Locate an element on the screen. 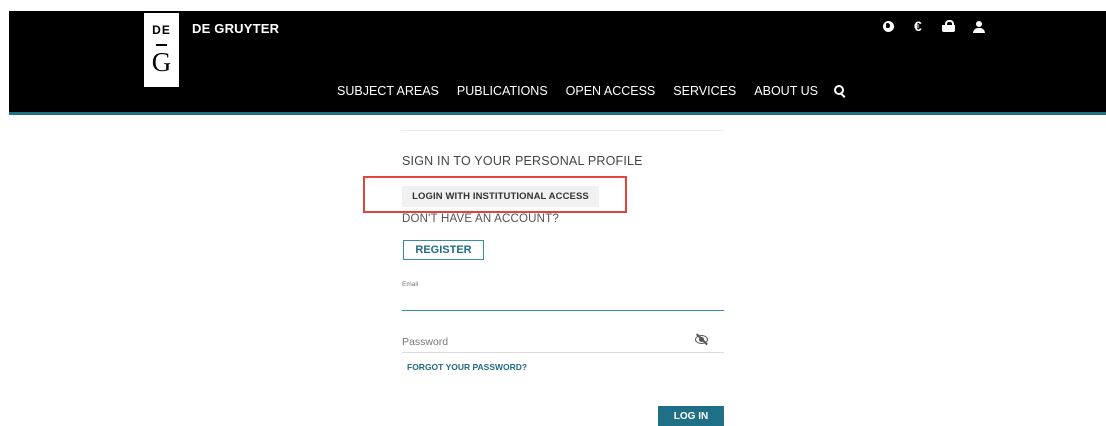 This screenshot has width=1106, height=426. no-account-text: DON'T HAVE AN ACCOUNT? is located at coordinates (480, 219).